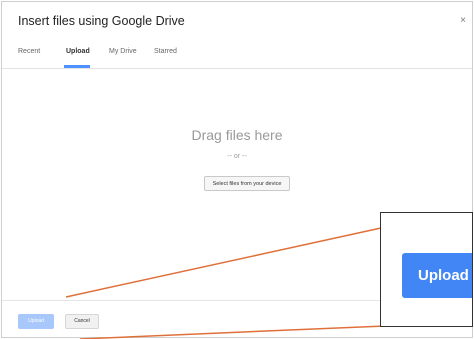  I want to click on upload-button: Upload, so click(36, 321).